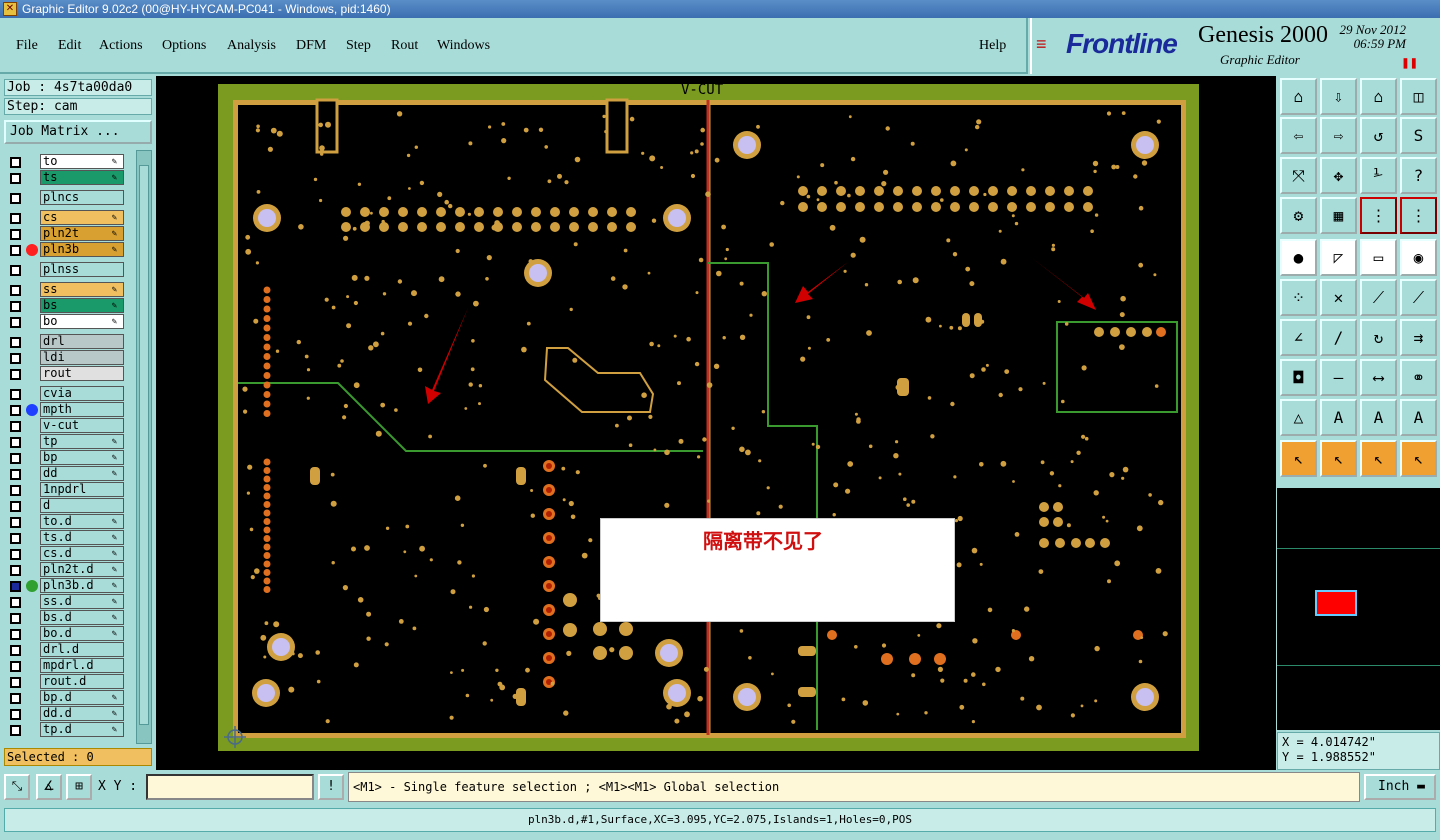 The height and width of the screenshot is (840, 1440). What do you see at coordinates (358, 46) in the screenshot?
I see `menu-step: Step` at bounding box center [358, 46].